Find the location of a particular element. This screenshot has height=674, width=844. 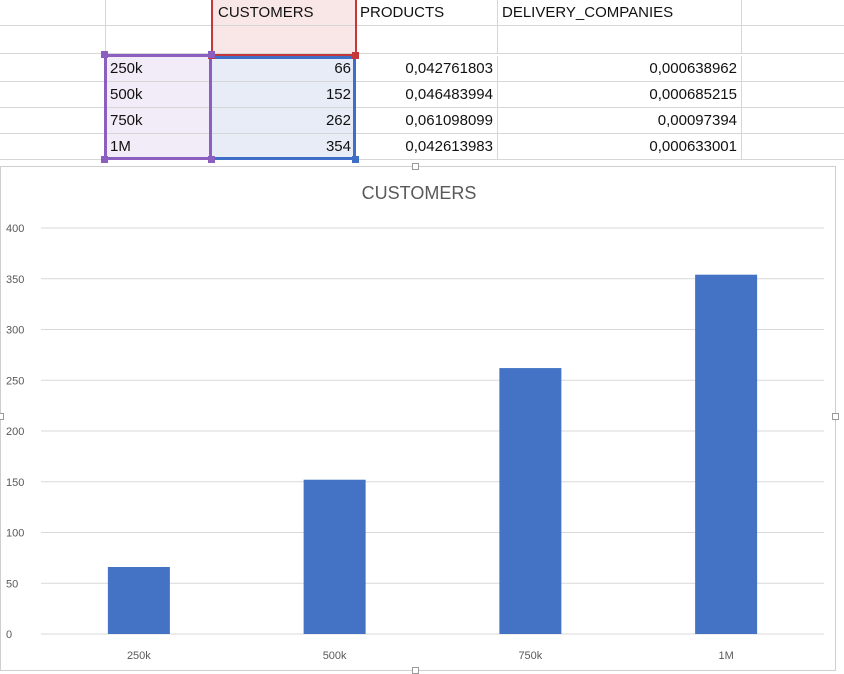

cell-c2 is located at coordinates (284, 40).